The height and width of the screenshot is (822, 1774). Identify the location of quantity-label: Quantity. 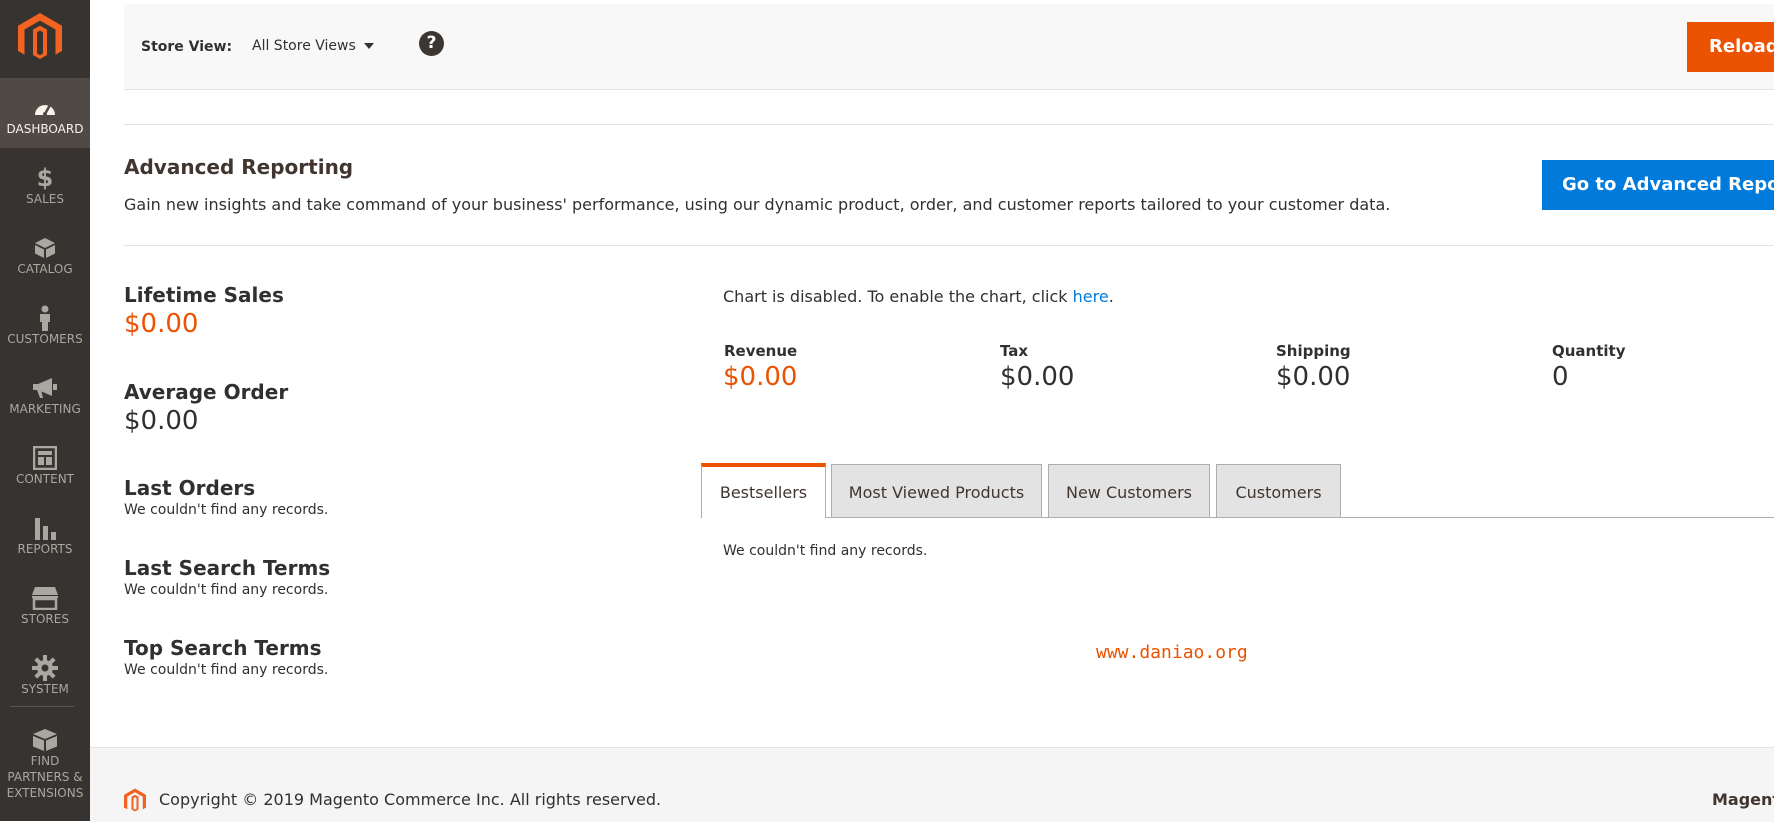
(1589, 351).